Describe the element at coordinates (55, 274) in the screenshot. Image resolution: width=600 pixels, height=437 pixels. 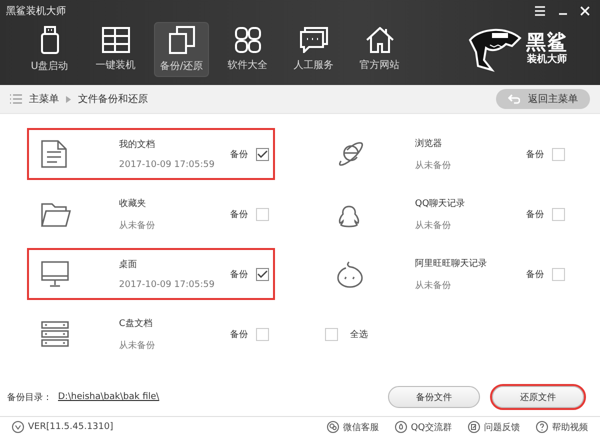
I see `monitor-icon` at that location.